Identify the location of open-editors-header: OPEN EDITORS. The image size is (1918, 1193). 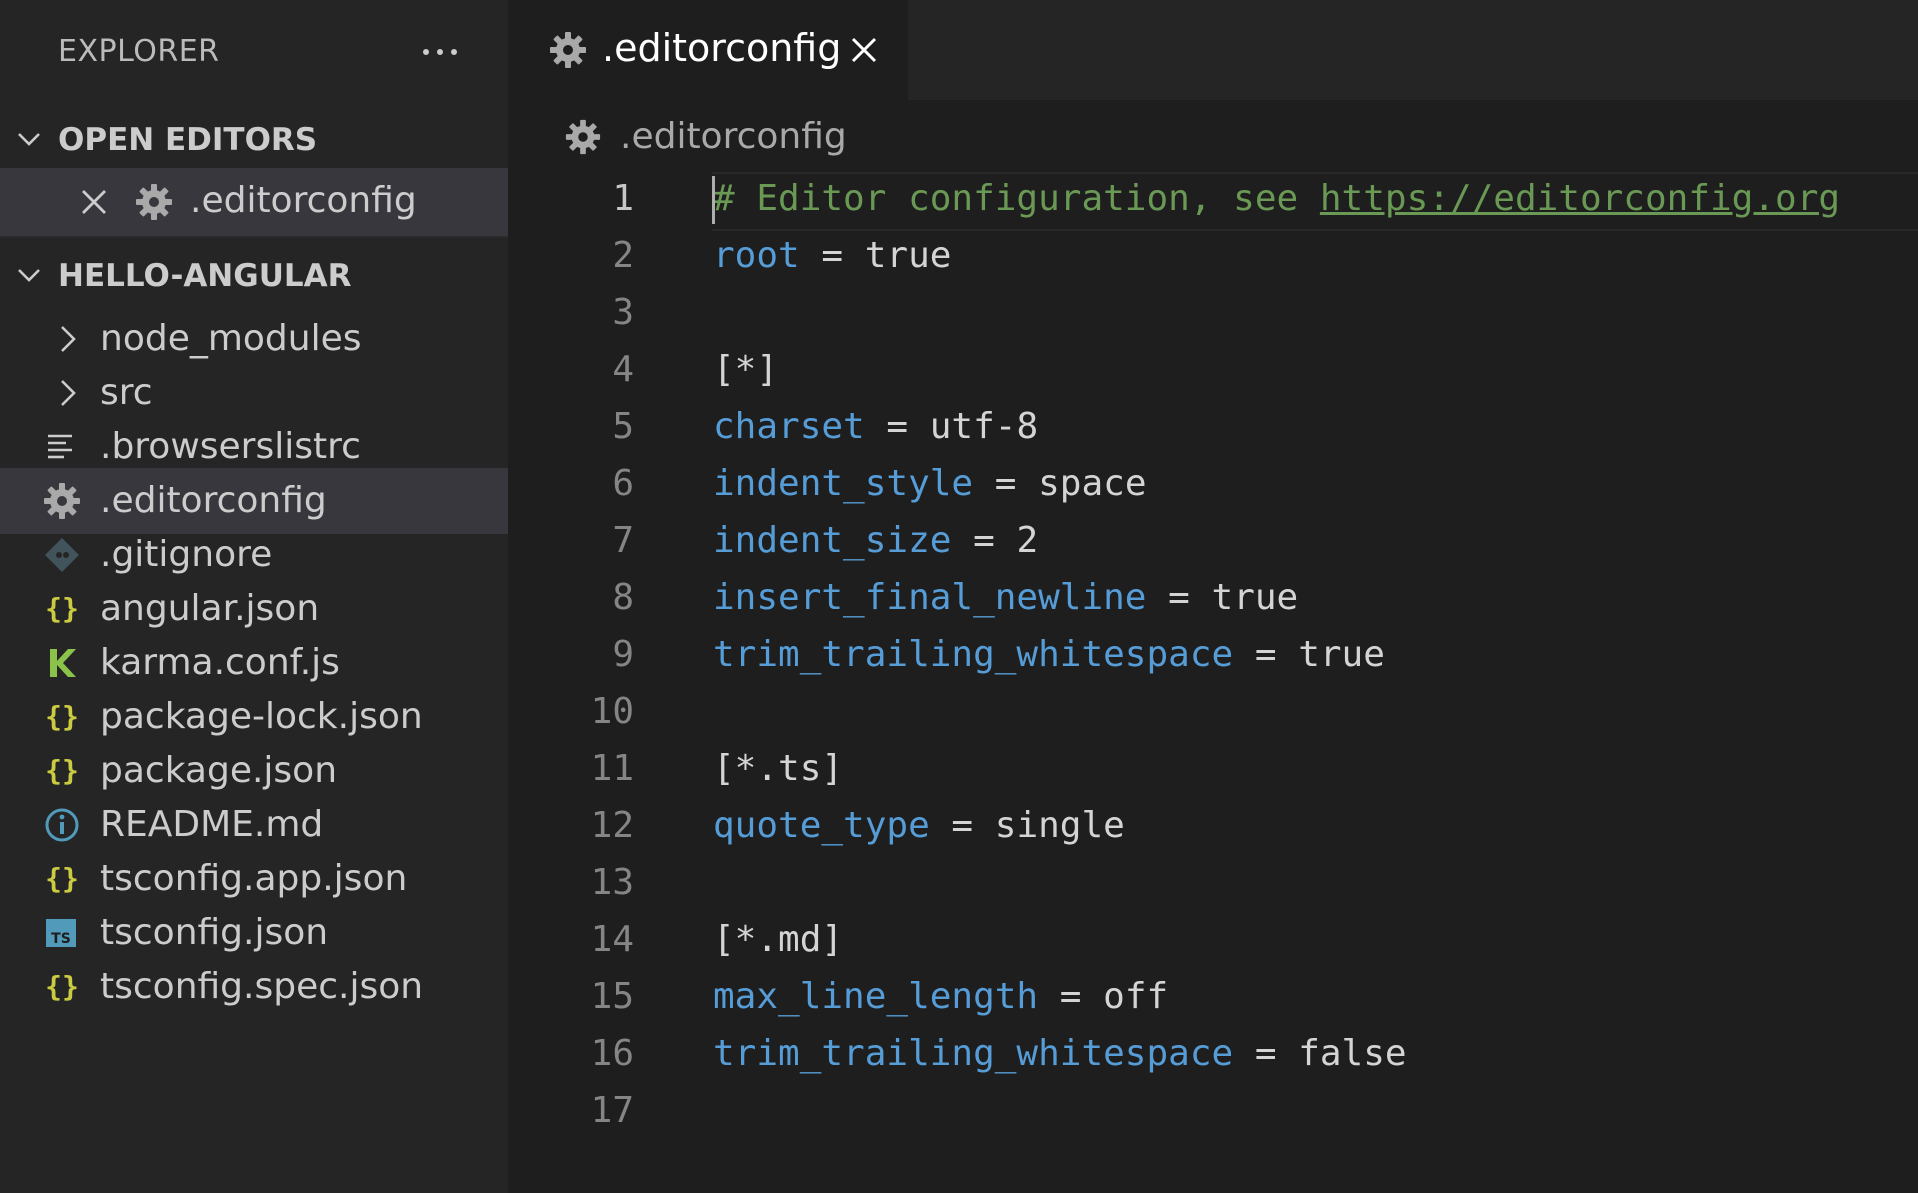
(254, 139).